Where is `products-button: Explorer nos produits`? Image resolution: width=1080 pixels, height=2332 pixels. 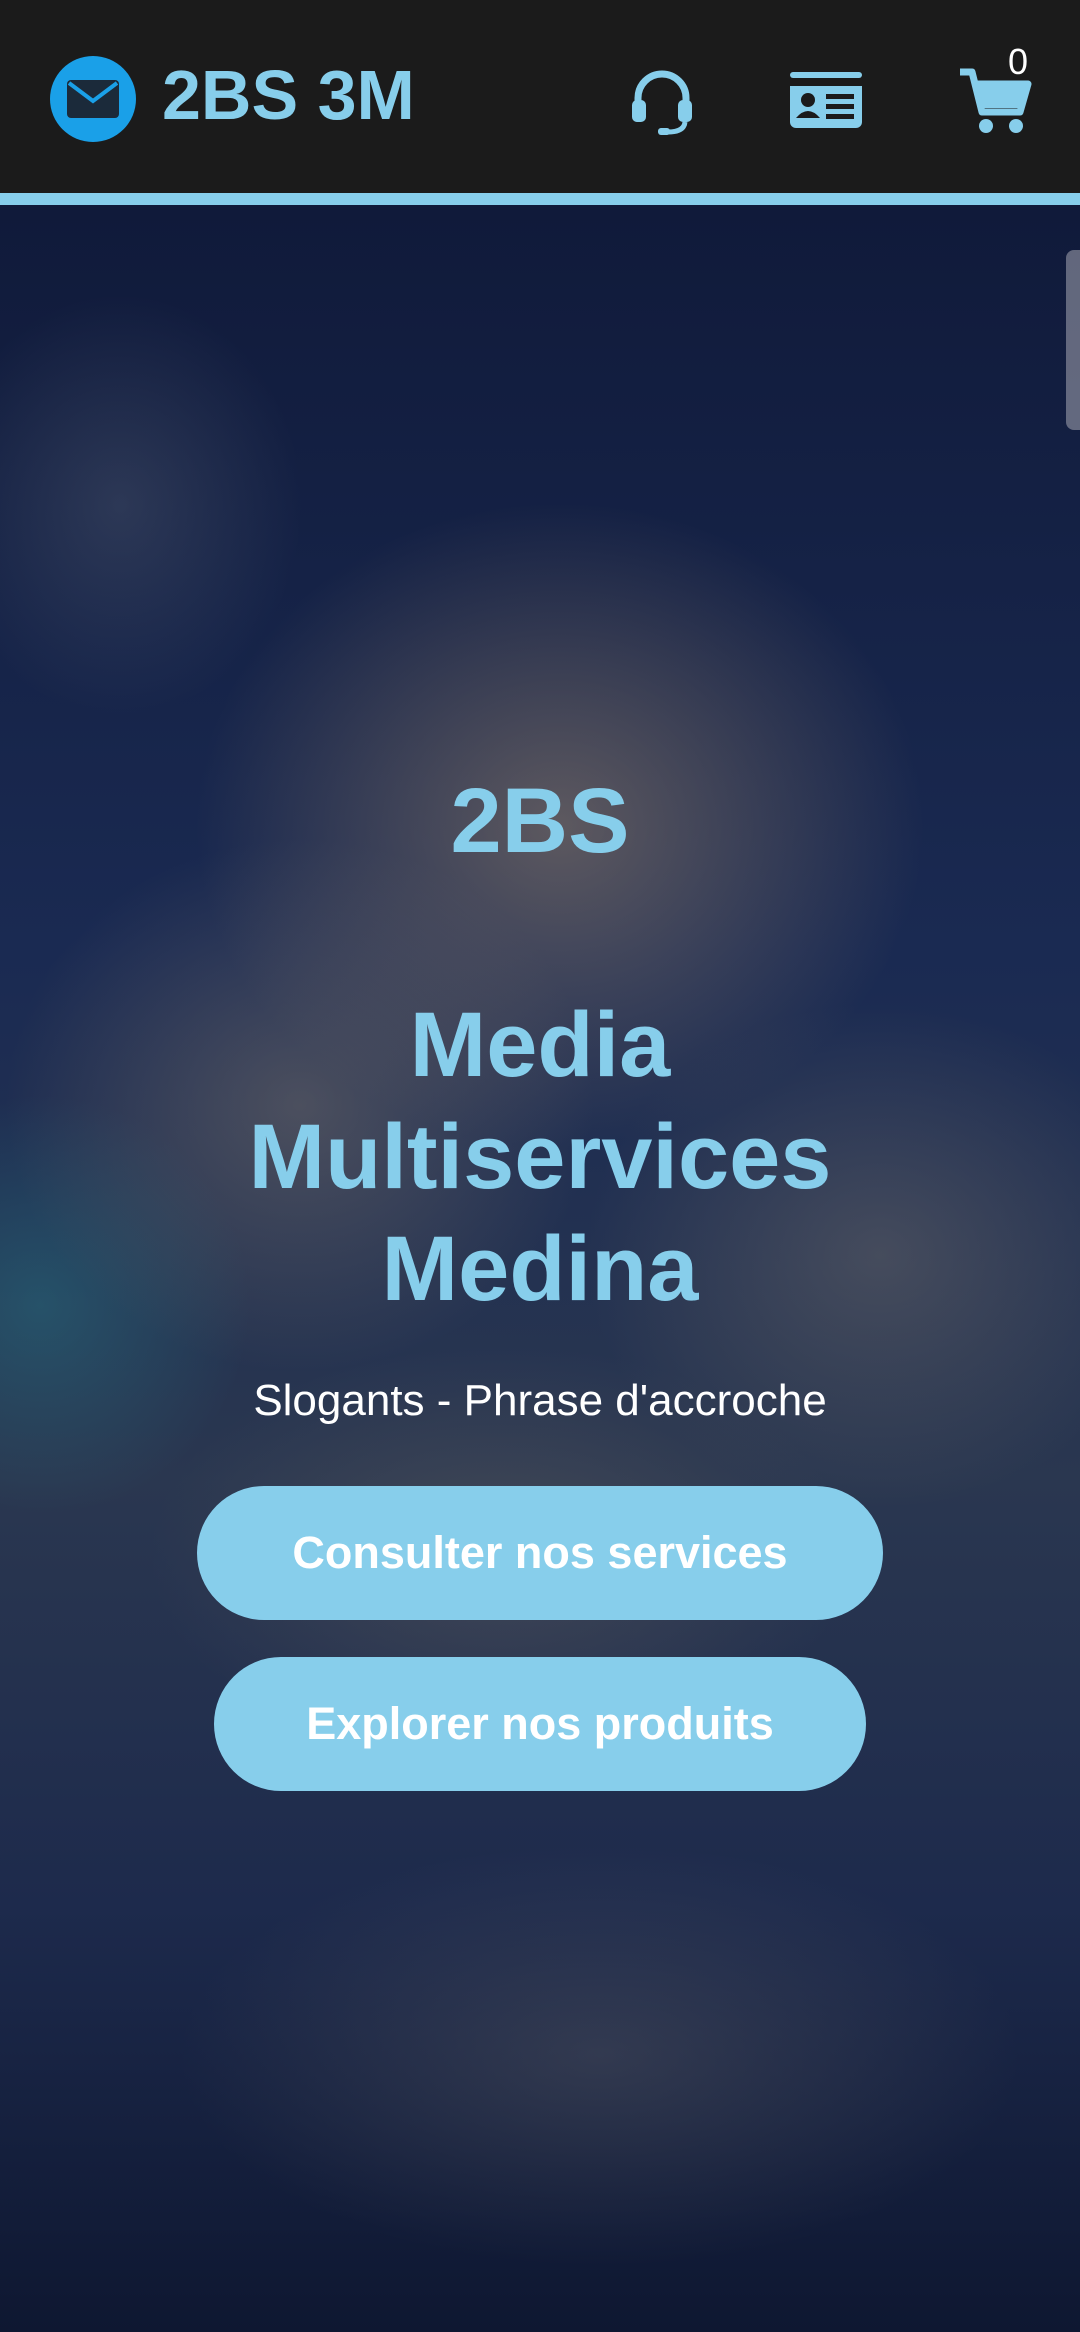
products-button: Explorer nos produits is located at coordinates (540, 1724).